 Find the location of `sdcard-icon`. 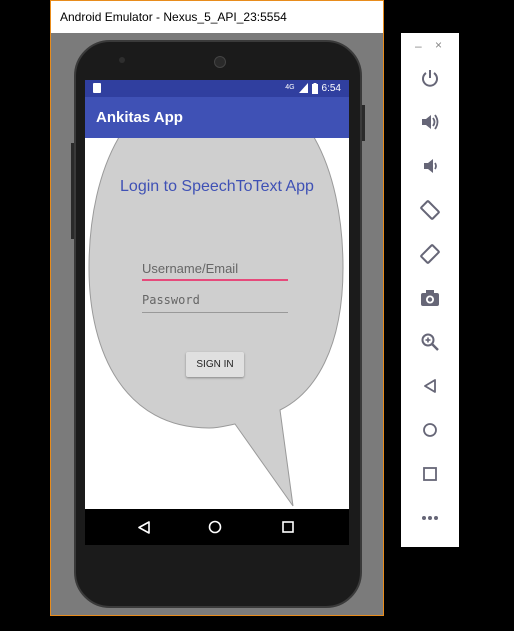

sdcard-icon is located at coordinates (97, 88).